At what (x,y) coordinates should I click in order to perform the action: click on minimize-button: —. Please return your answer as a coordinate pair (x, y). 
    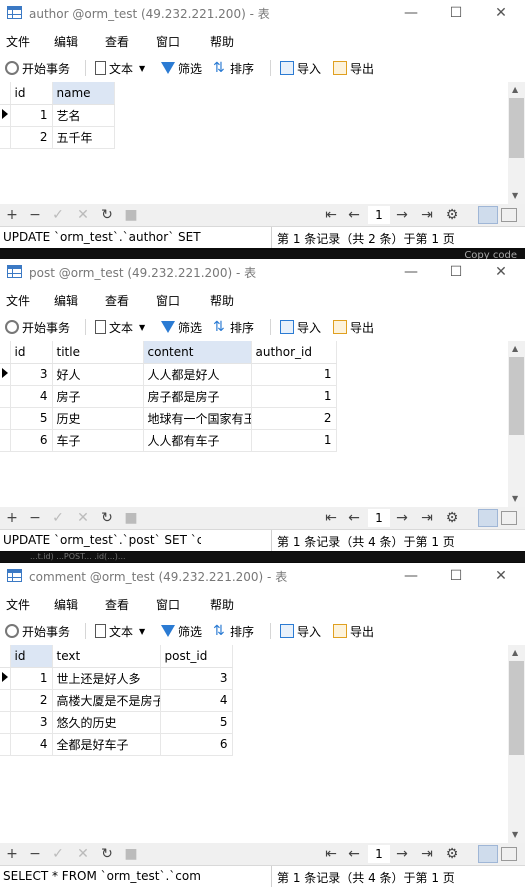
    Looking at the image, I should click on (411, 272).